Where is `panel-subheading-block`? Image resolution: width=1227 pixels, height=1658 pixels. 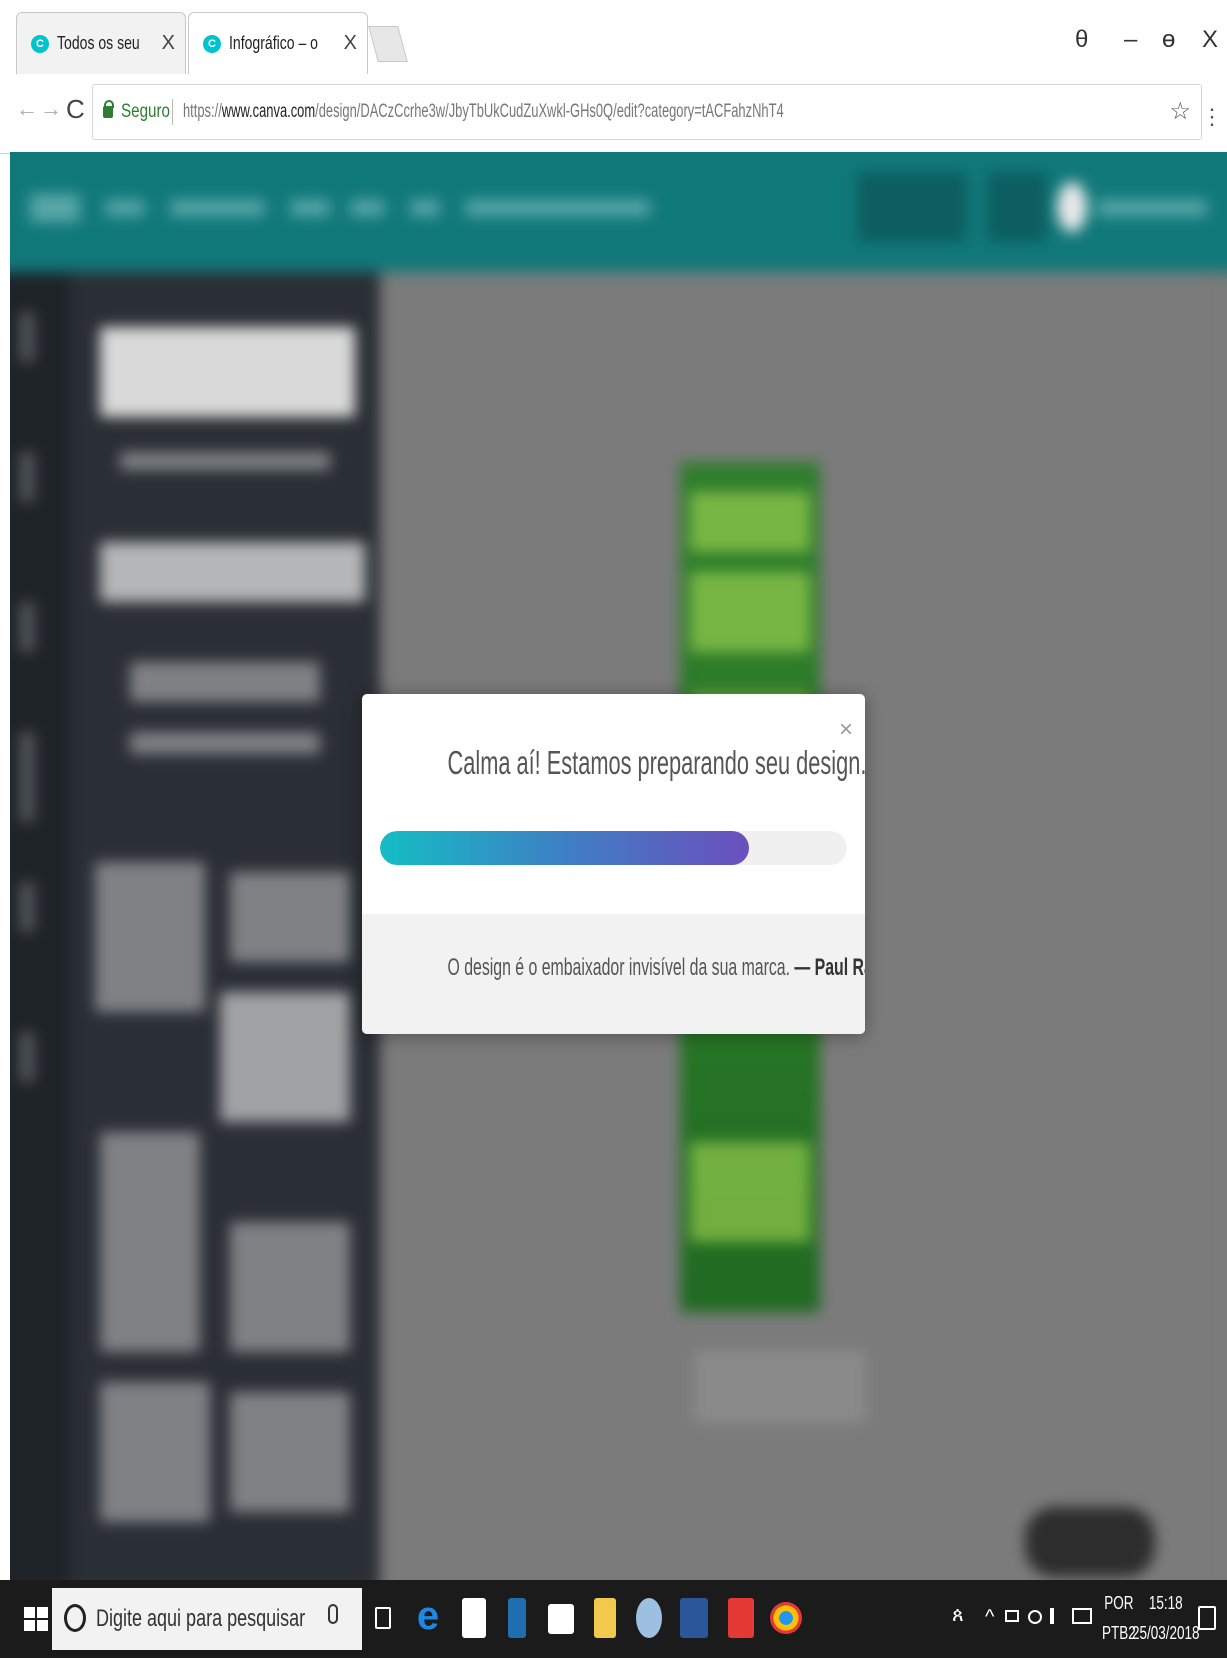
panel-subheading-block is located at coordinates (225, 682).